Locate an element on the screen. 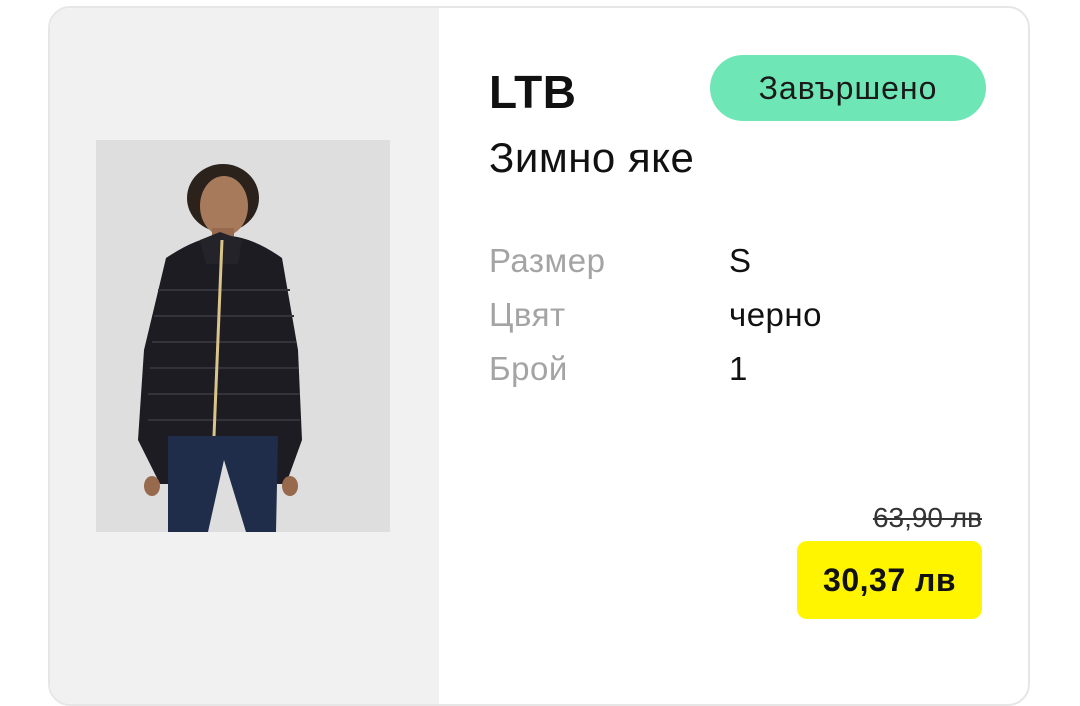 This screenshot has width=1080, height=706. attribute-label: Брой is located at coordinates (528, 368).